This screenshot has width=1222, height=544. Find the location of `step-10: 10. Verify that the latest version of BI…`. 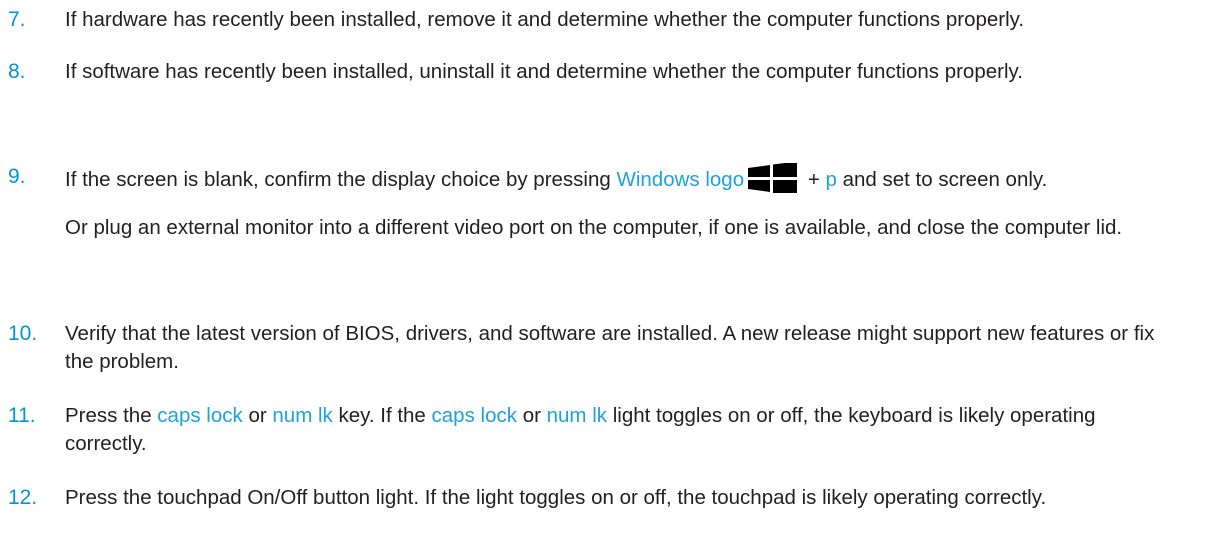

step-10: 10. Verify that the latest version of BI… is located at coordinates (611, 348).